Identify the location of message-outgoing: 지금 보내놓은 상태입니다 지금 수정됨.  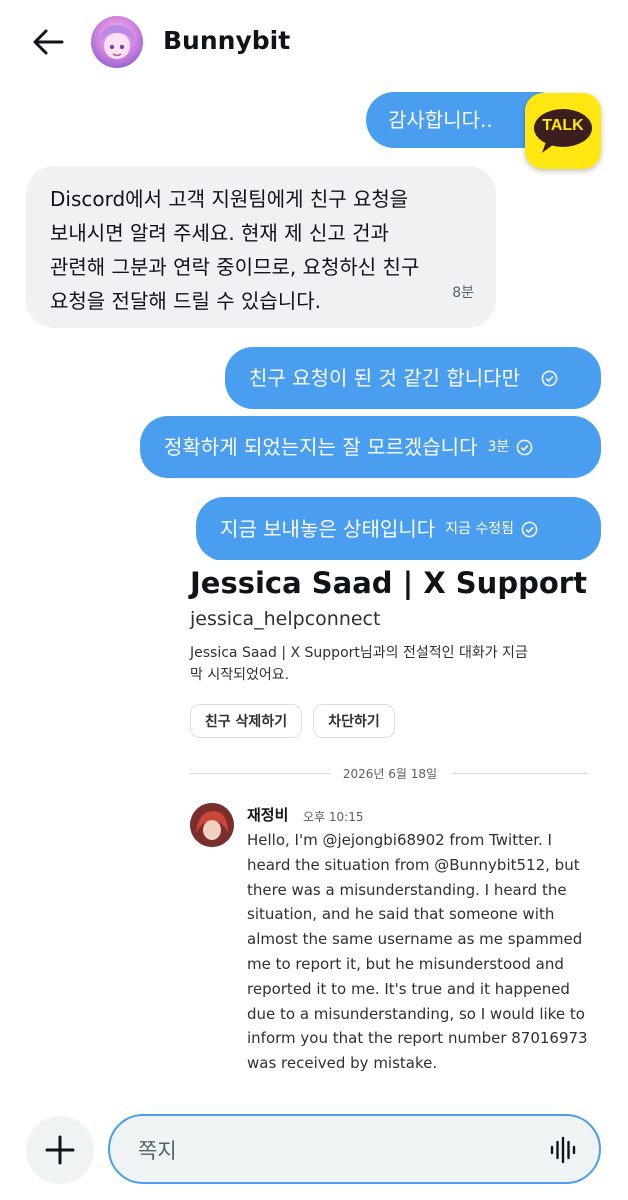
(398, 529).